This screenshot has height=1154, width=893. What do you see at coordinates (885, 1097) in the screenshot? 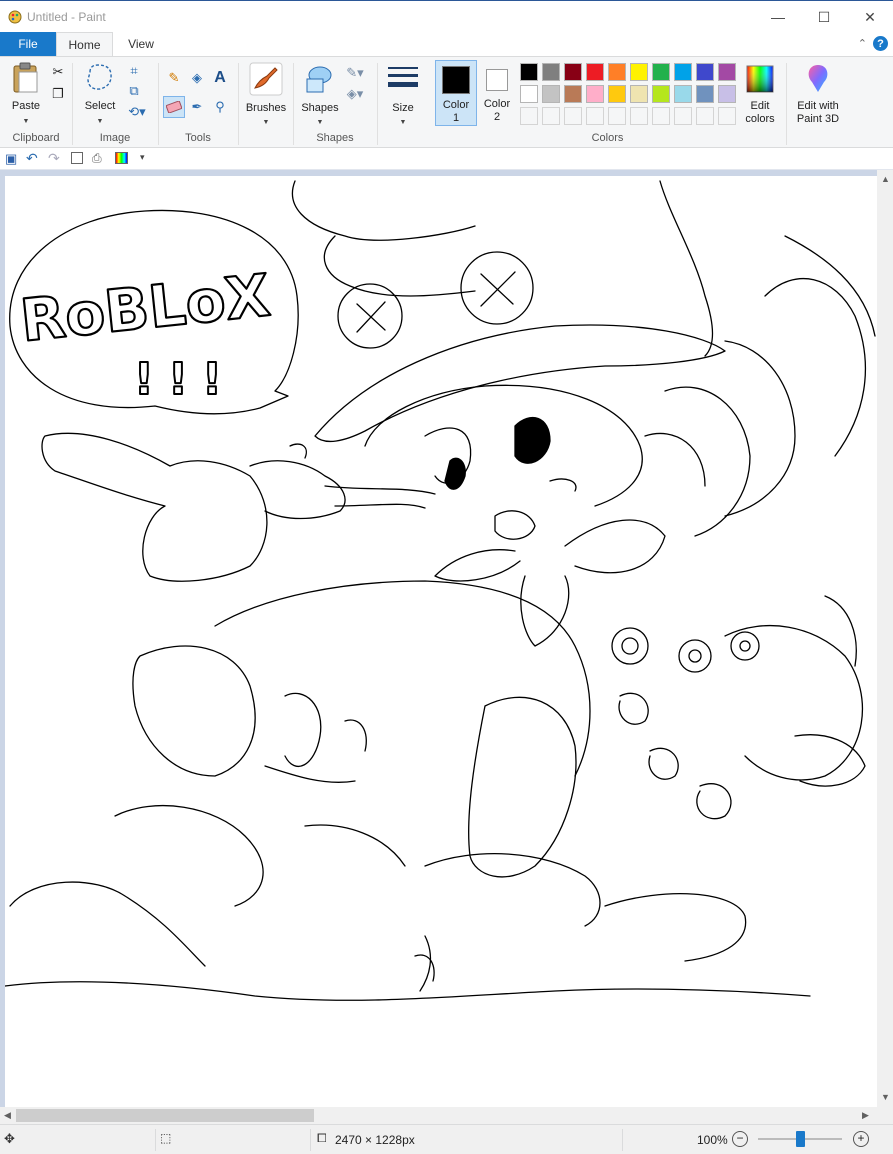
I see `scroll-down-icon: ▼` at bounding box center [885, 1097].